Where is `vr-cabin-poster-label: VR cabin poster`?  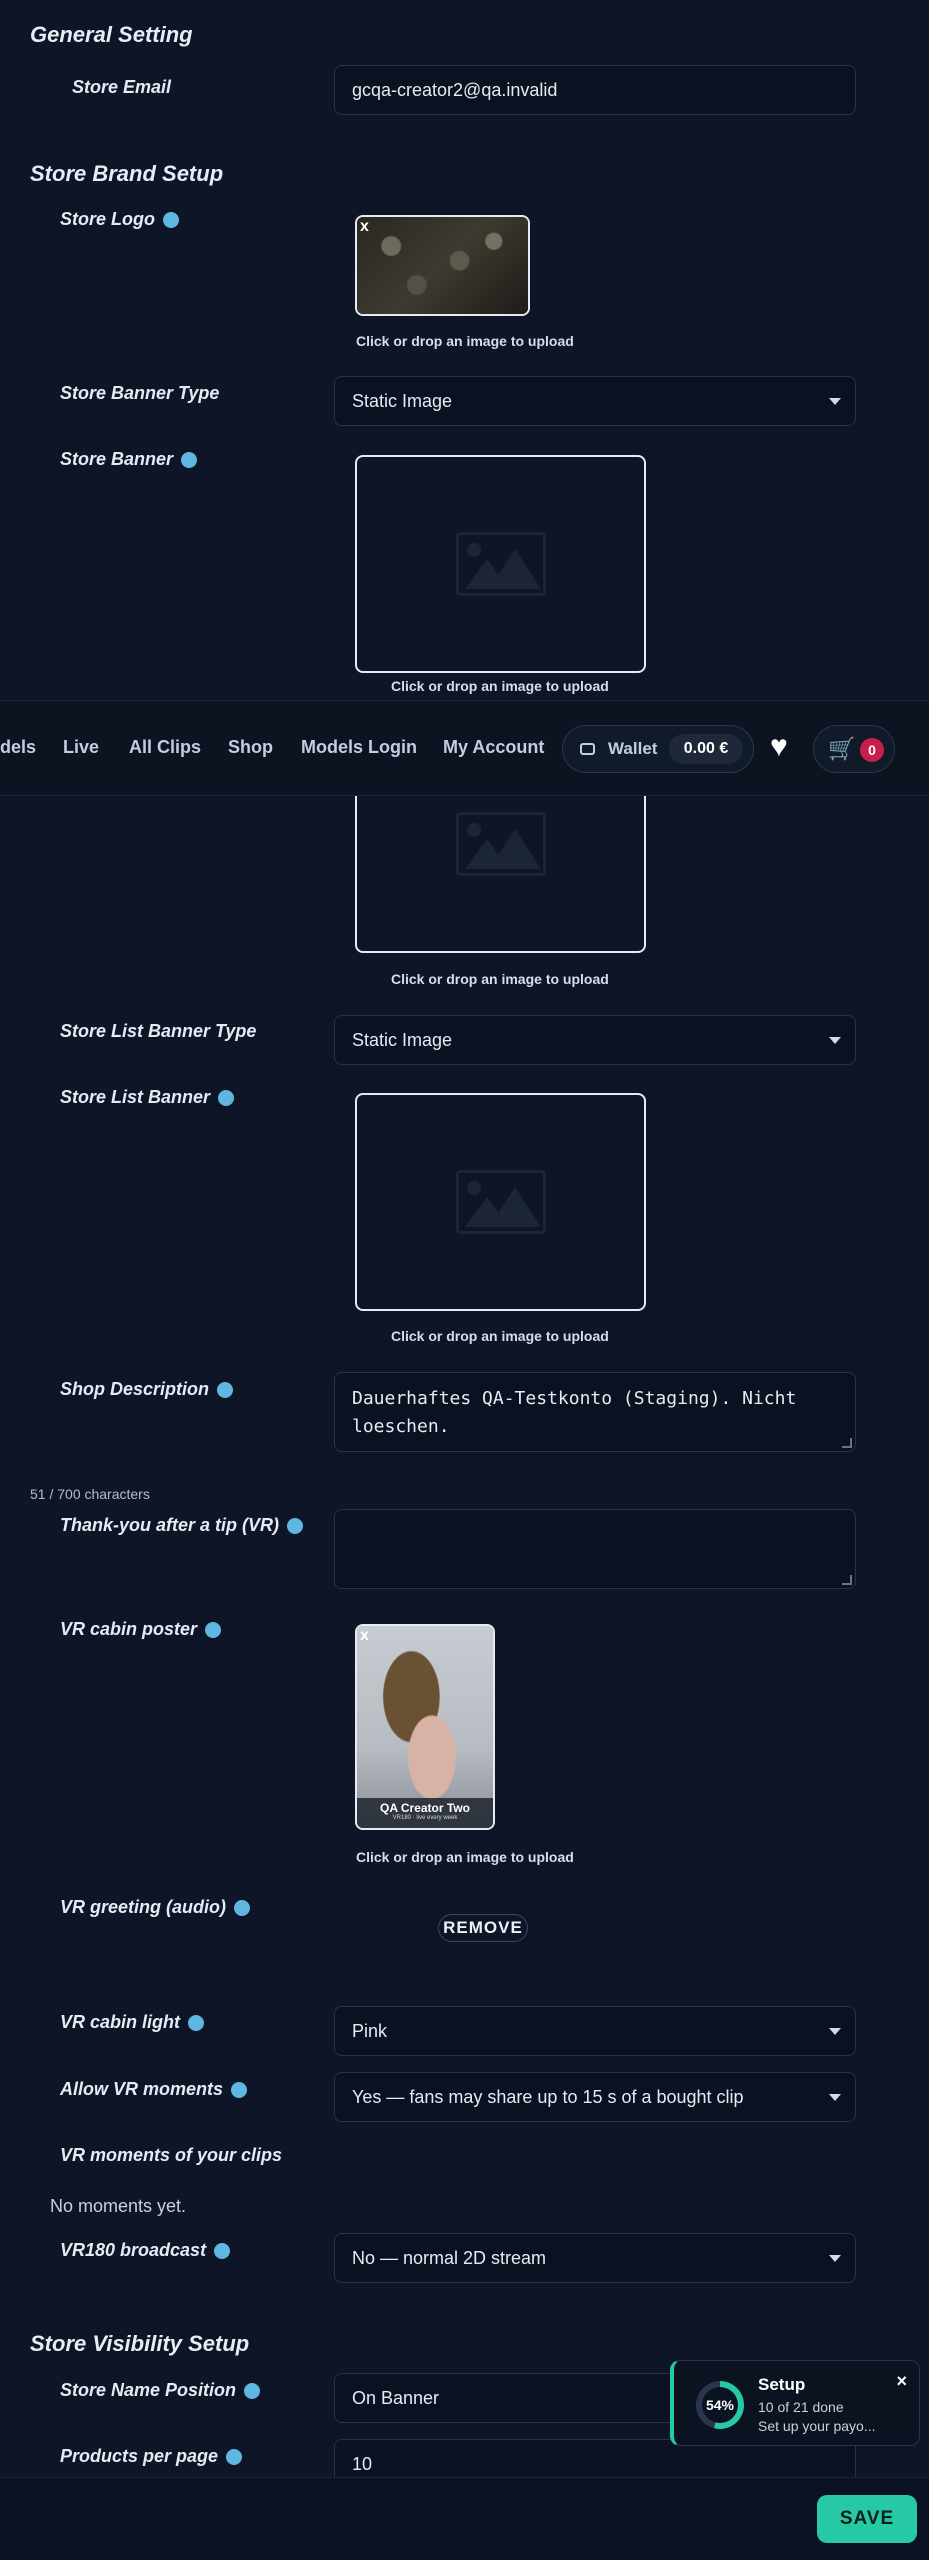
vr-cabin-poster-label: VR cabin poster is located at coordinates (141, 1629).